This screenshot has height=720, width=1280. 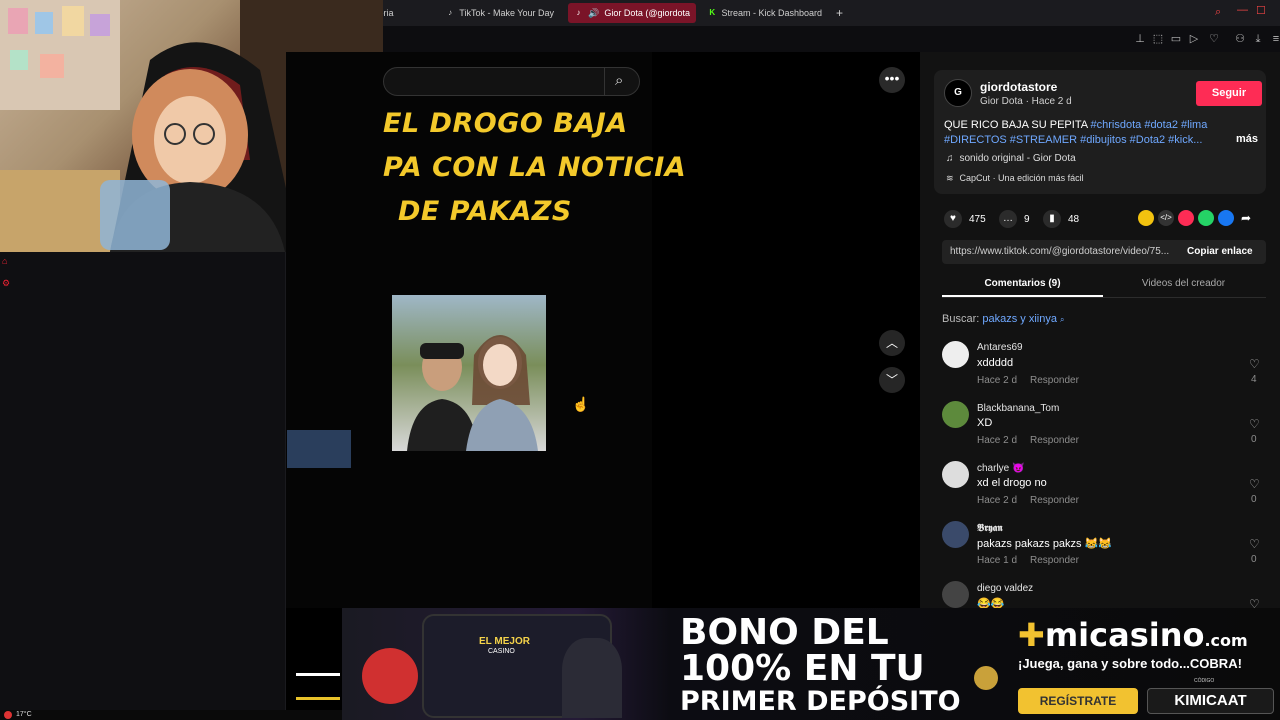 I want to click on tab-divider, so click(x=1104, y=297).